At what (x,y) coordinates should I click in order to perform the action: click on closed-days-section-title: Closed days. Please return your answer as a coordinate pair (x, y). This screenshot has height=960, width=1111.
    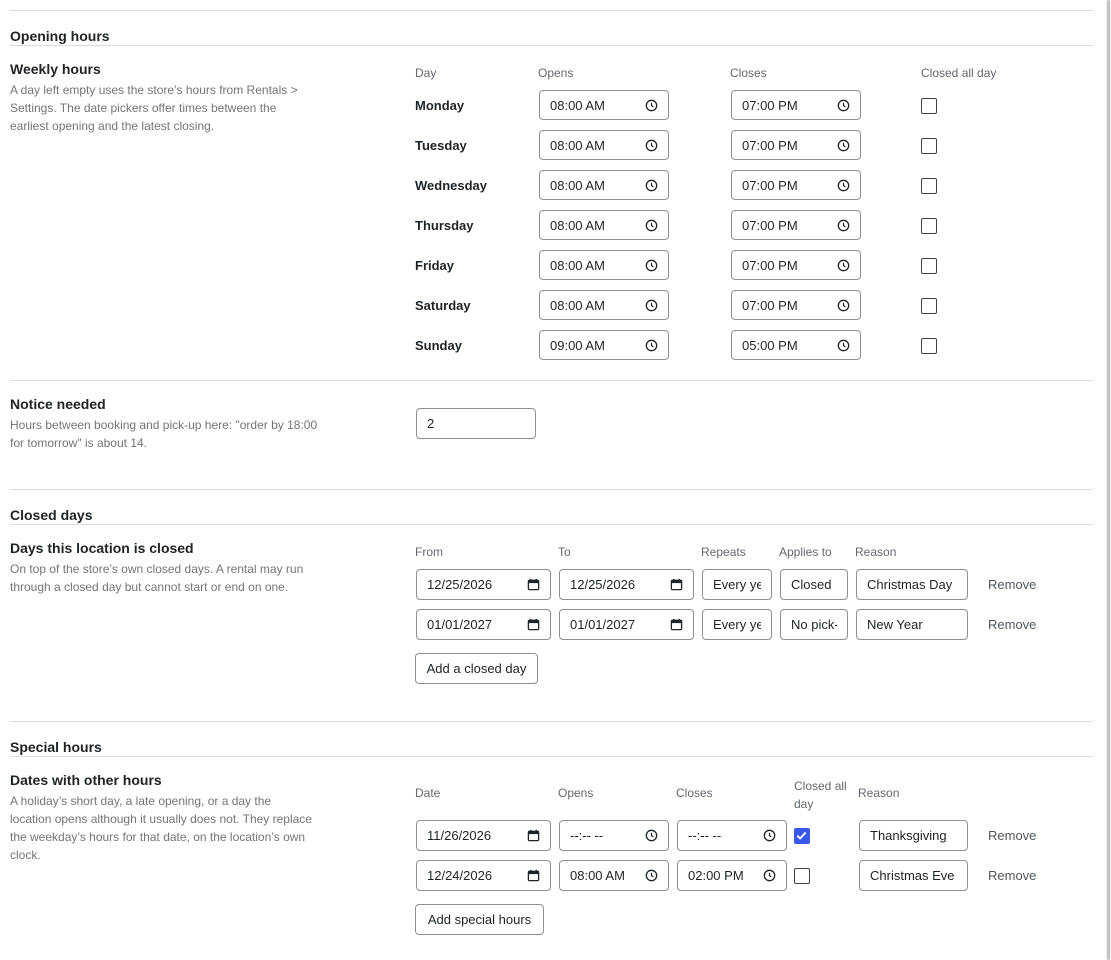
    Looking at the image, I should click on (51, 515).